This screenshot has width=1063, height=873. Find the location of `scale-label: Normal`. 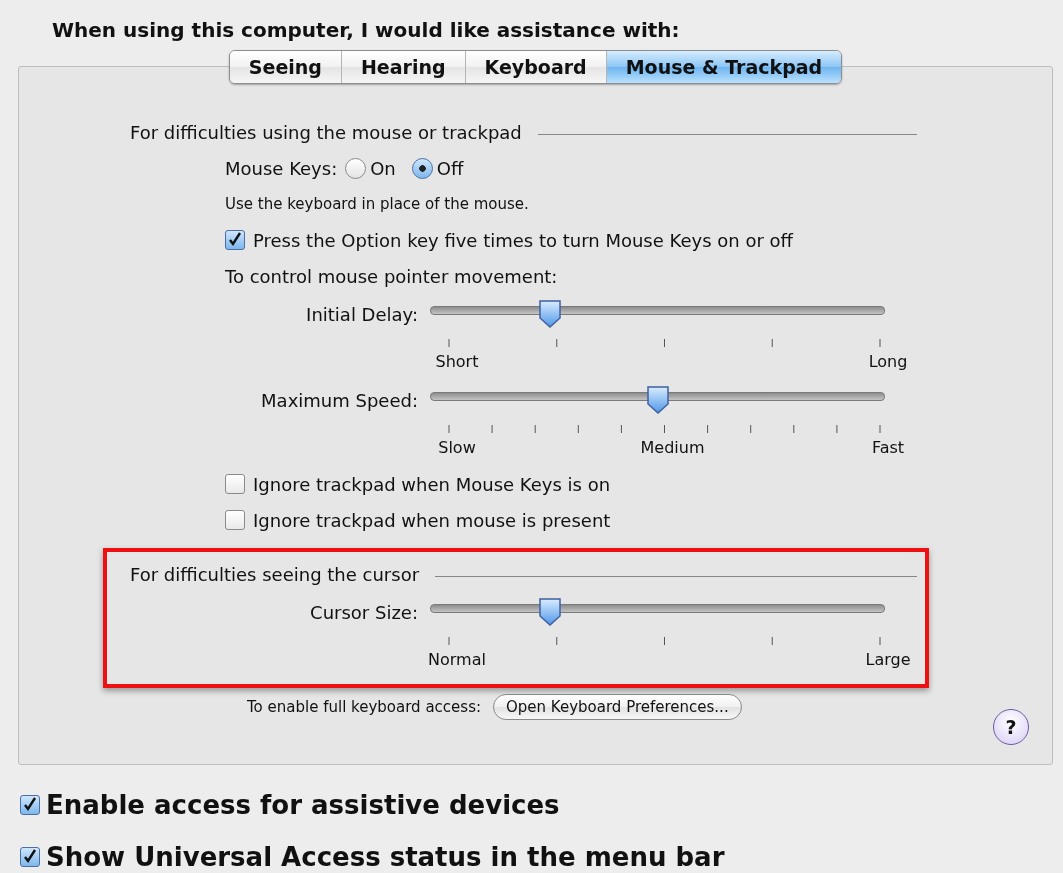

scale-label: Normal is located at coordinates (457, 659).